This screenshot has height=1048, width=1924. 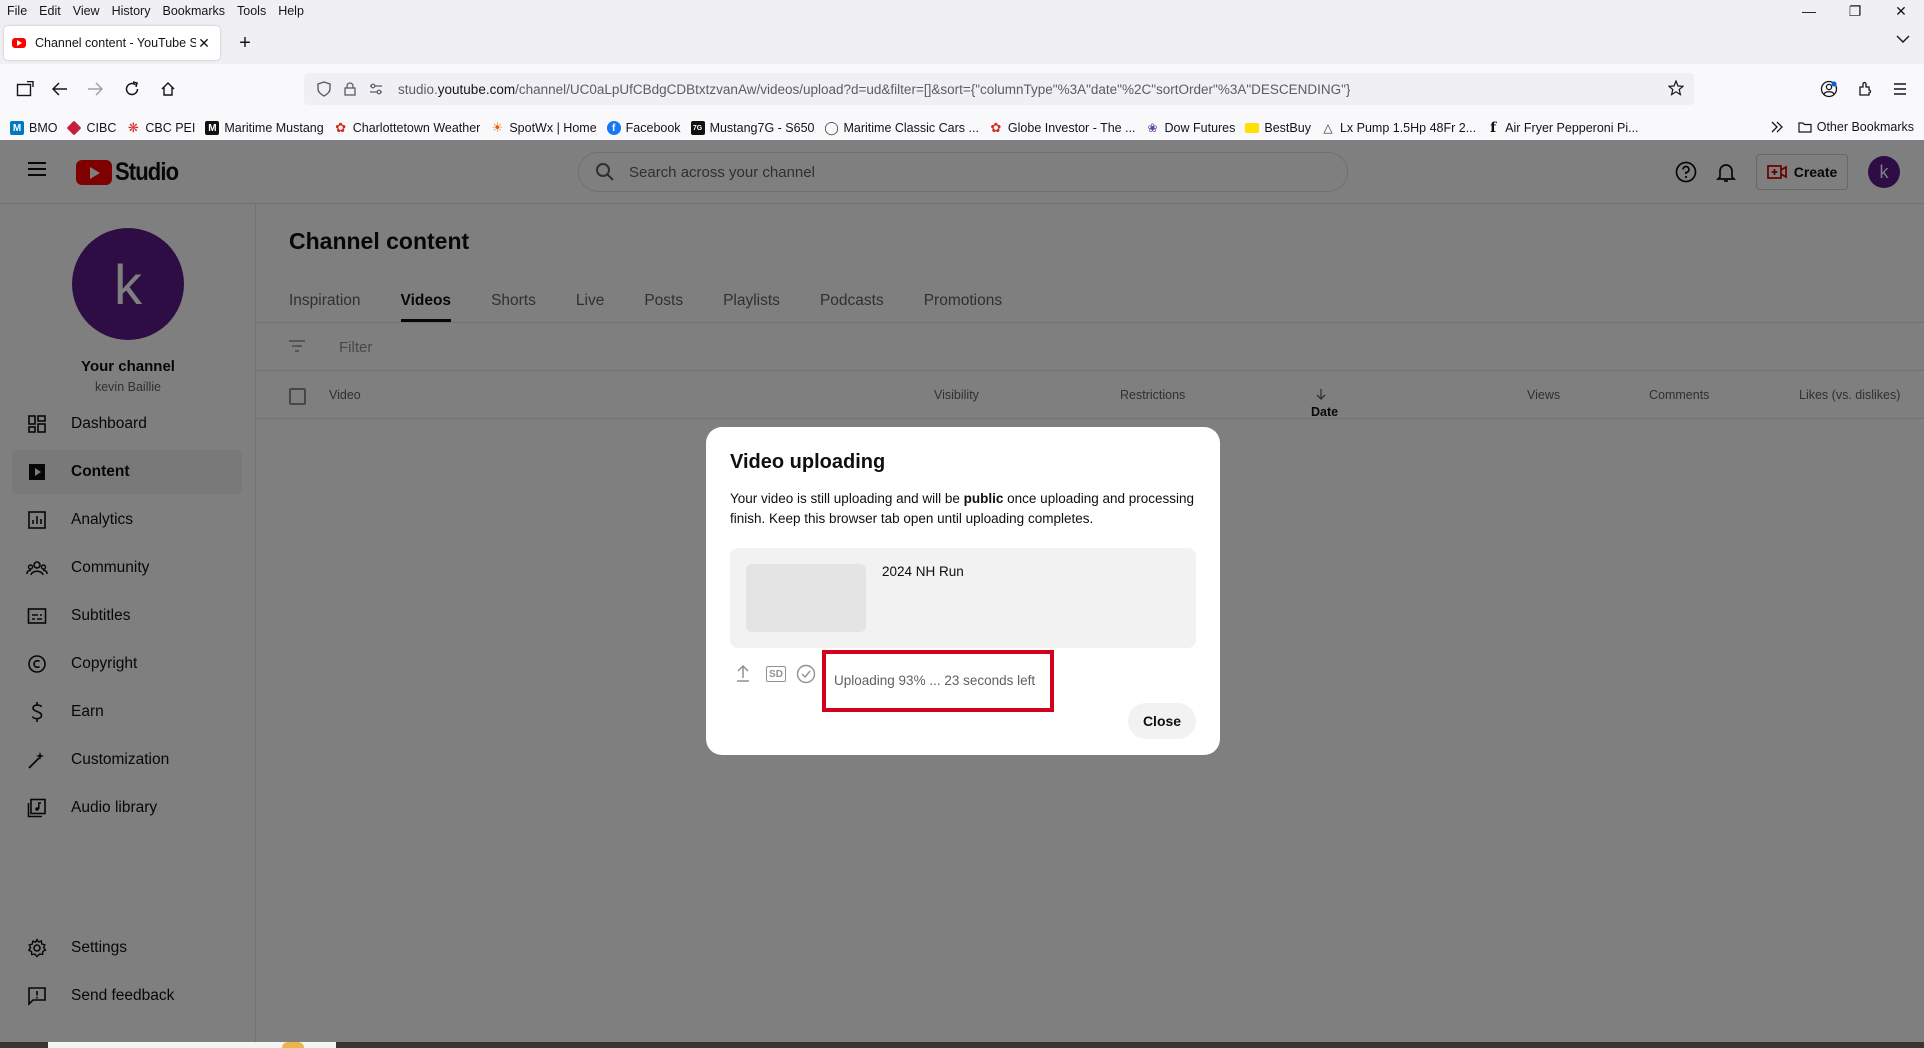 I want to click on bookmark-item: ✿ Charlottetown Weather, so click(x=407, y=127).